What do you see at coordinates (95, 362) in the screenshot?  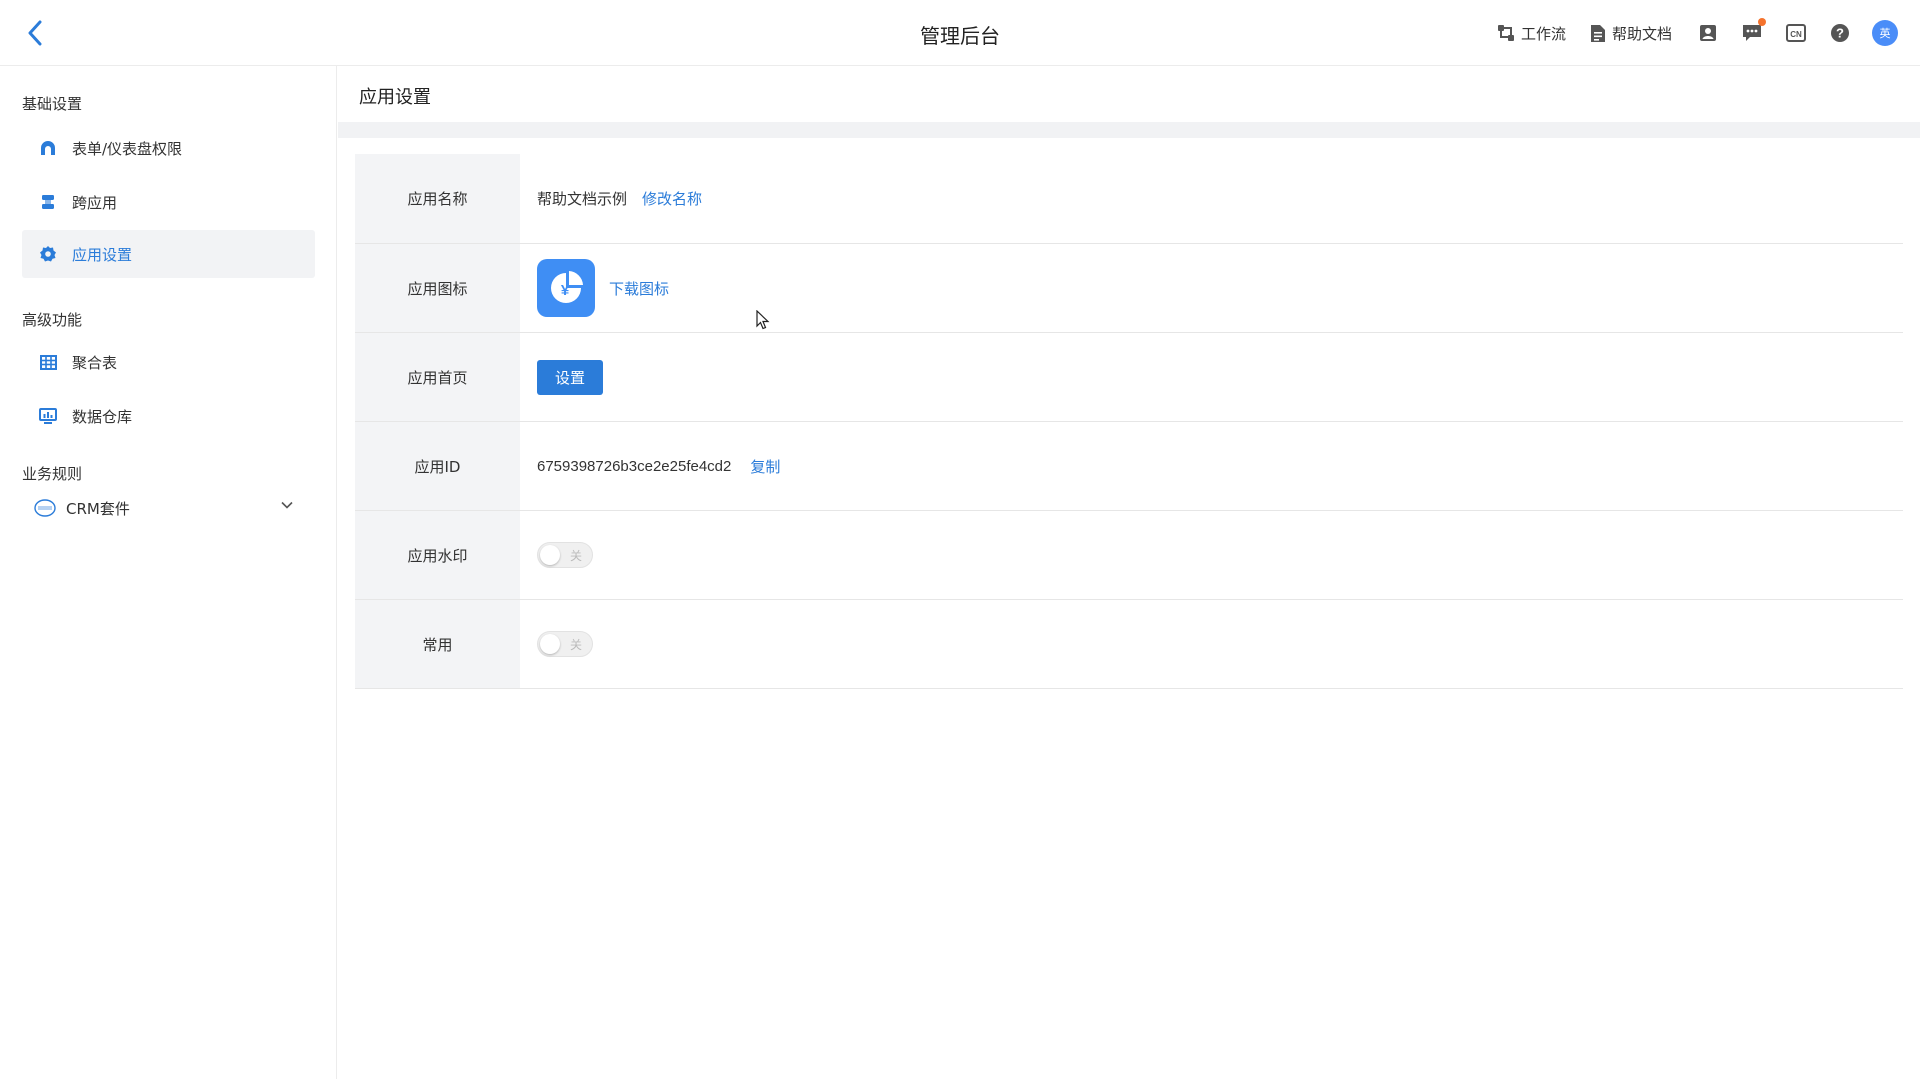 I see `sidebar-item-label: 聚合表` at bounding box center [95, 362].